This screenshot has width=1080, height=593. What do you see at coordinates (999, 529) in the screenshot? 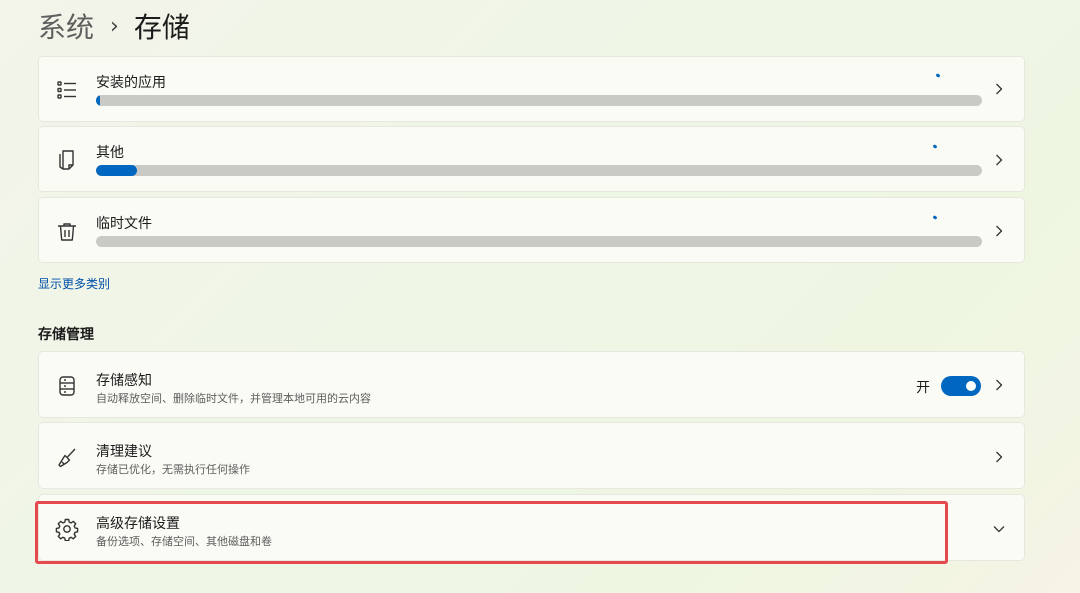
I see `chevron-down-icon` at bounding box center [999, 529].